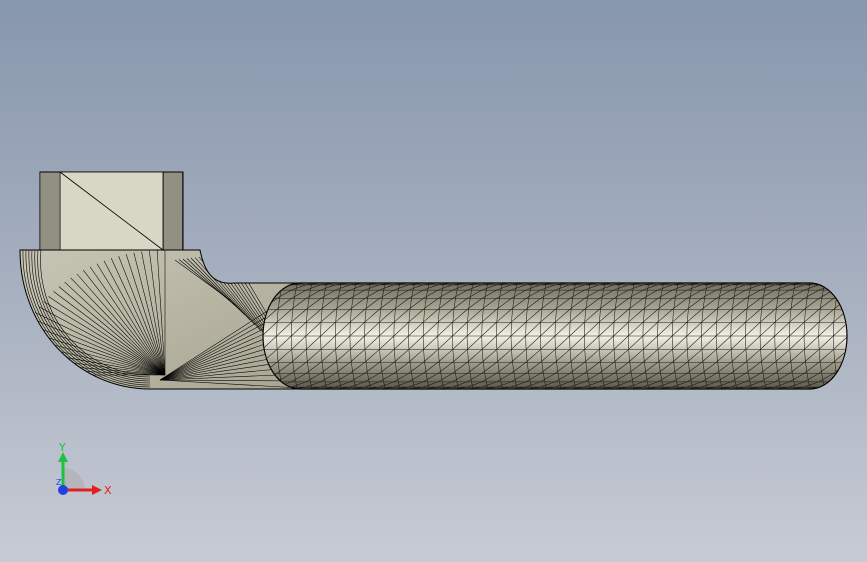  I want to click on elbow-section, so click(158, 319).